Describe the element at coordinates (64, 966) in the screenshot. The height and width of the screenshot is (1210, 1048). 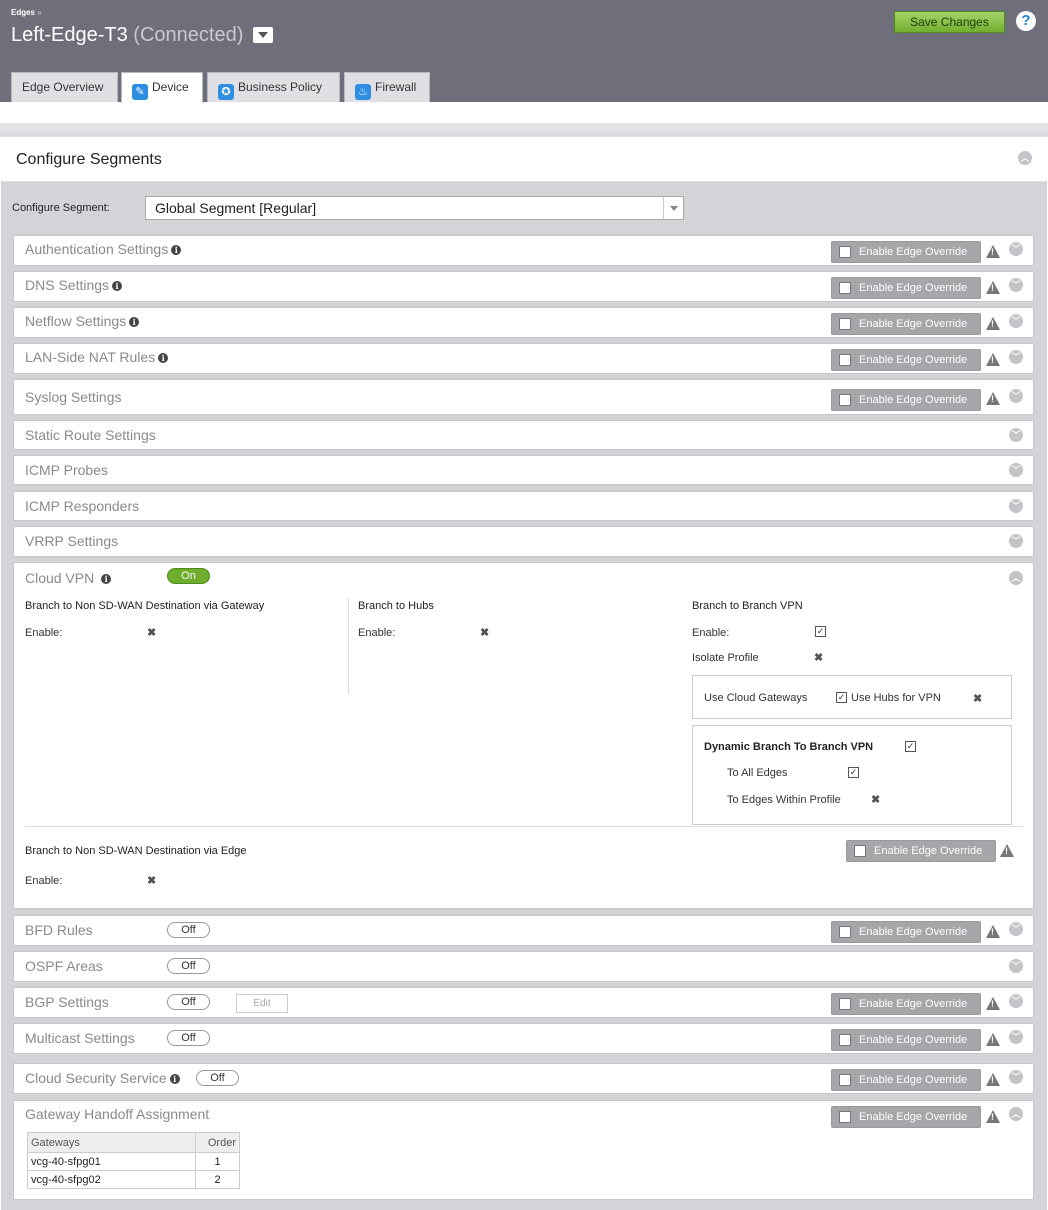
I see `panel-title: OSPF Areas` at that location.